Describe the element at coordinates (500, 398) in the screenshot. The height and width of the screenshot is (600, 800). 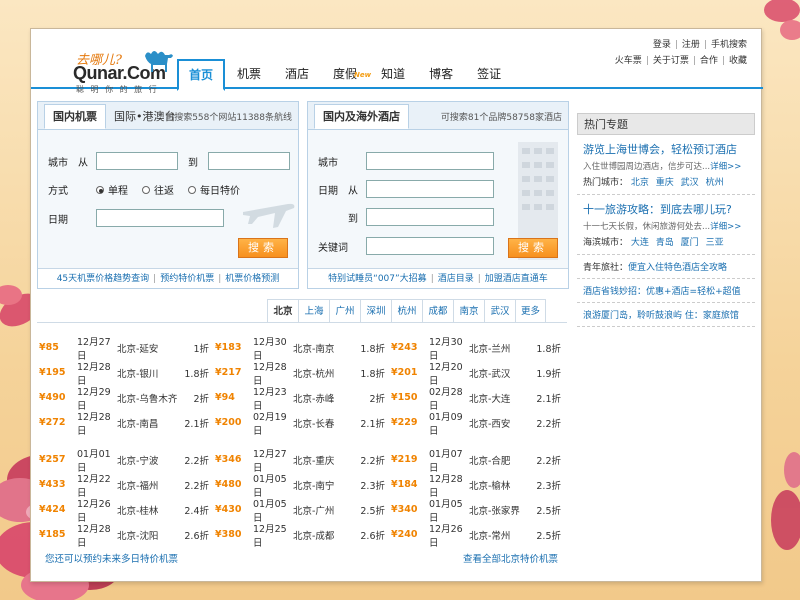
I see `deal-route: 北京-大连` at that location.